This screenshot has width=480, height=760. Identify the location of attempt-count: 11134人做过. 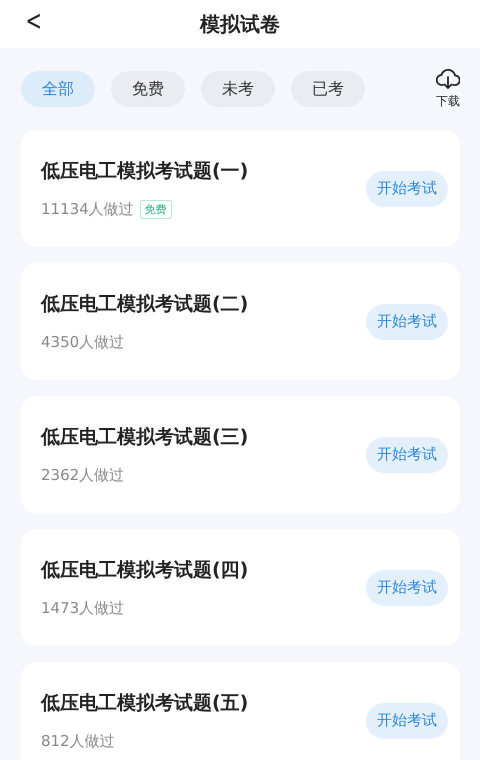
(87, 209).